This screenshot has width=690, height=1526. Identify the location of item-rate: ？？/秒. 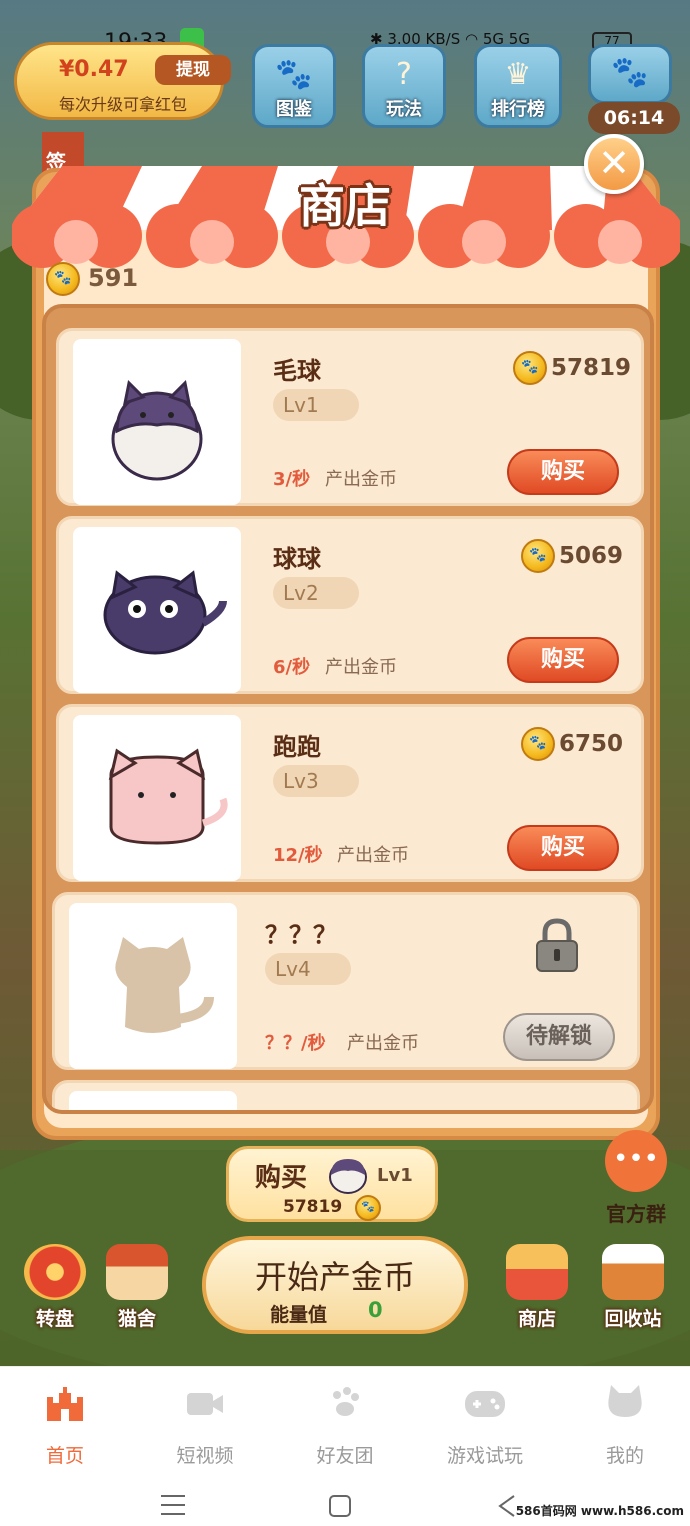
(295, 1043).